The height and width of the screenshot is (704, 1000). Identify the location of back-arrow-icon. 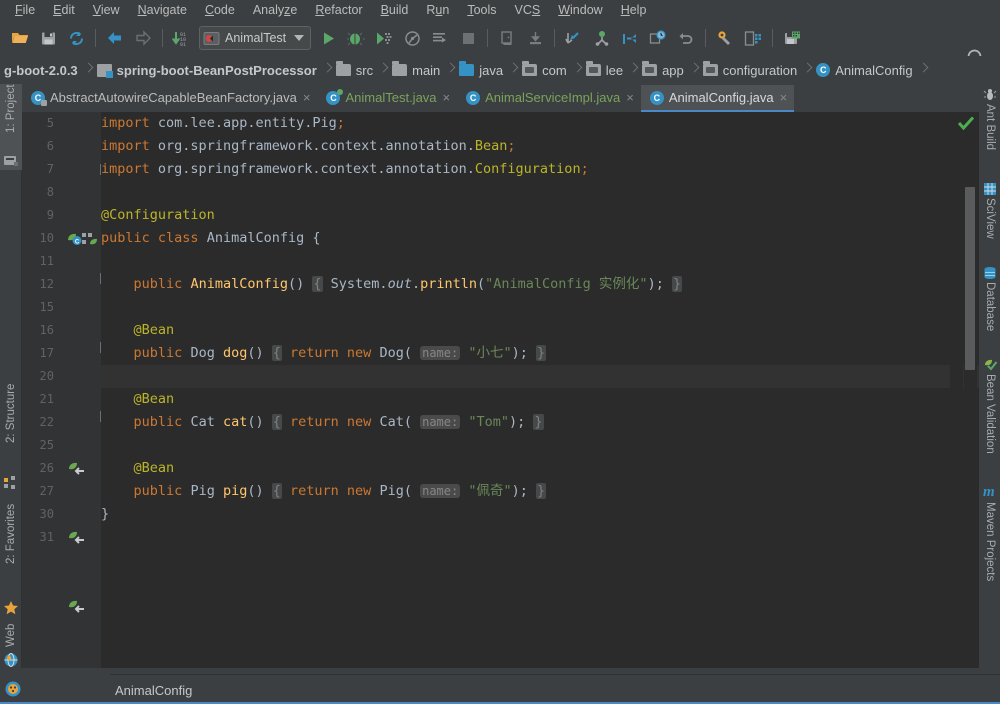
(115, 38).